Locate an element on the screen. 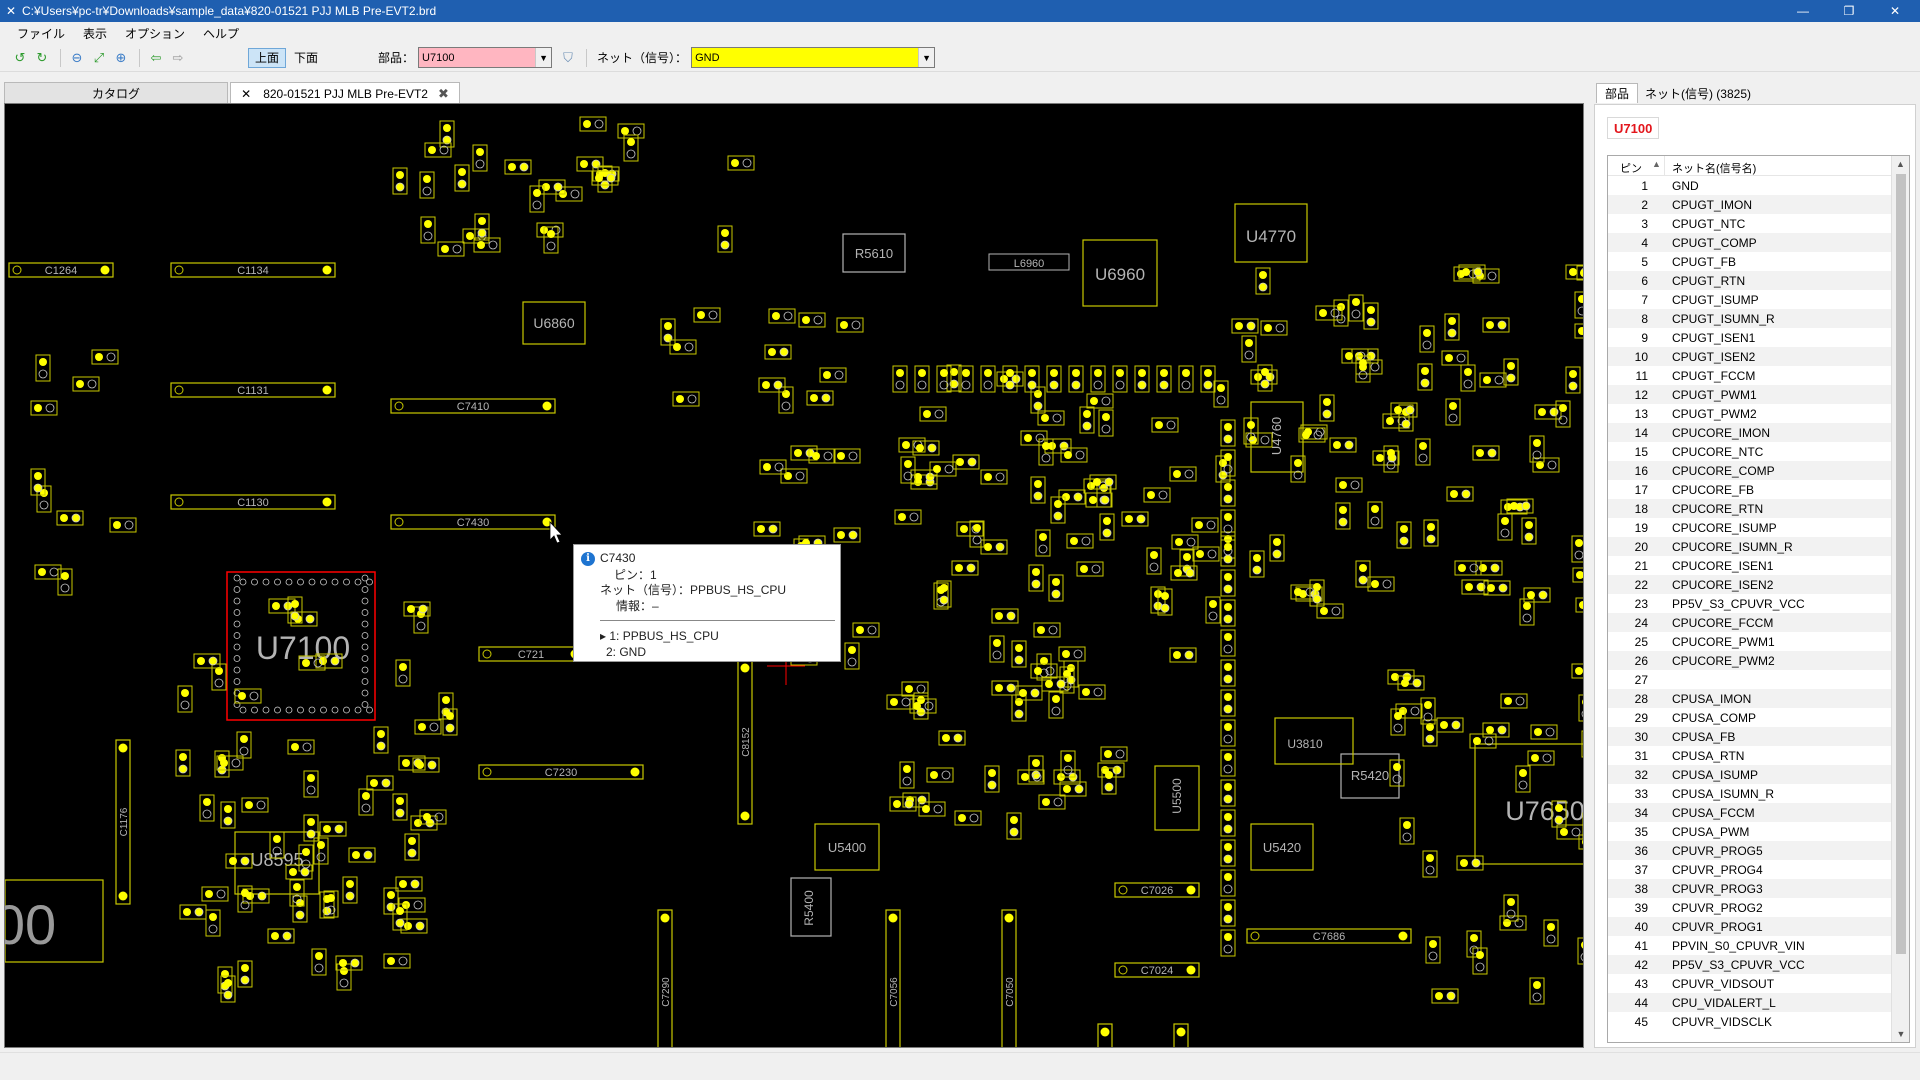 Image resolution: width=1920 pixels, height=1080 pixels. menu-view: 表示 is located at coordinates (95, 33).